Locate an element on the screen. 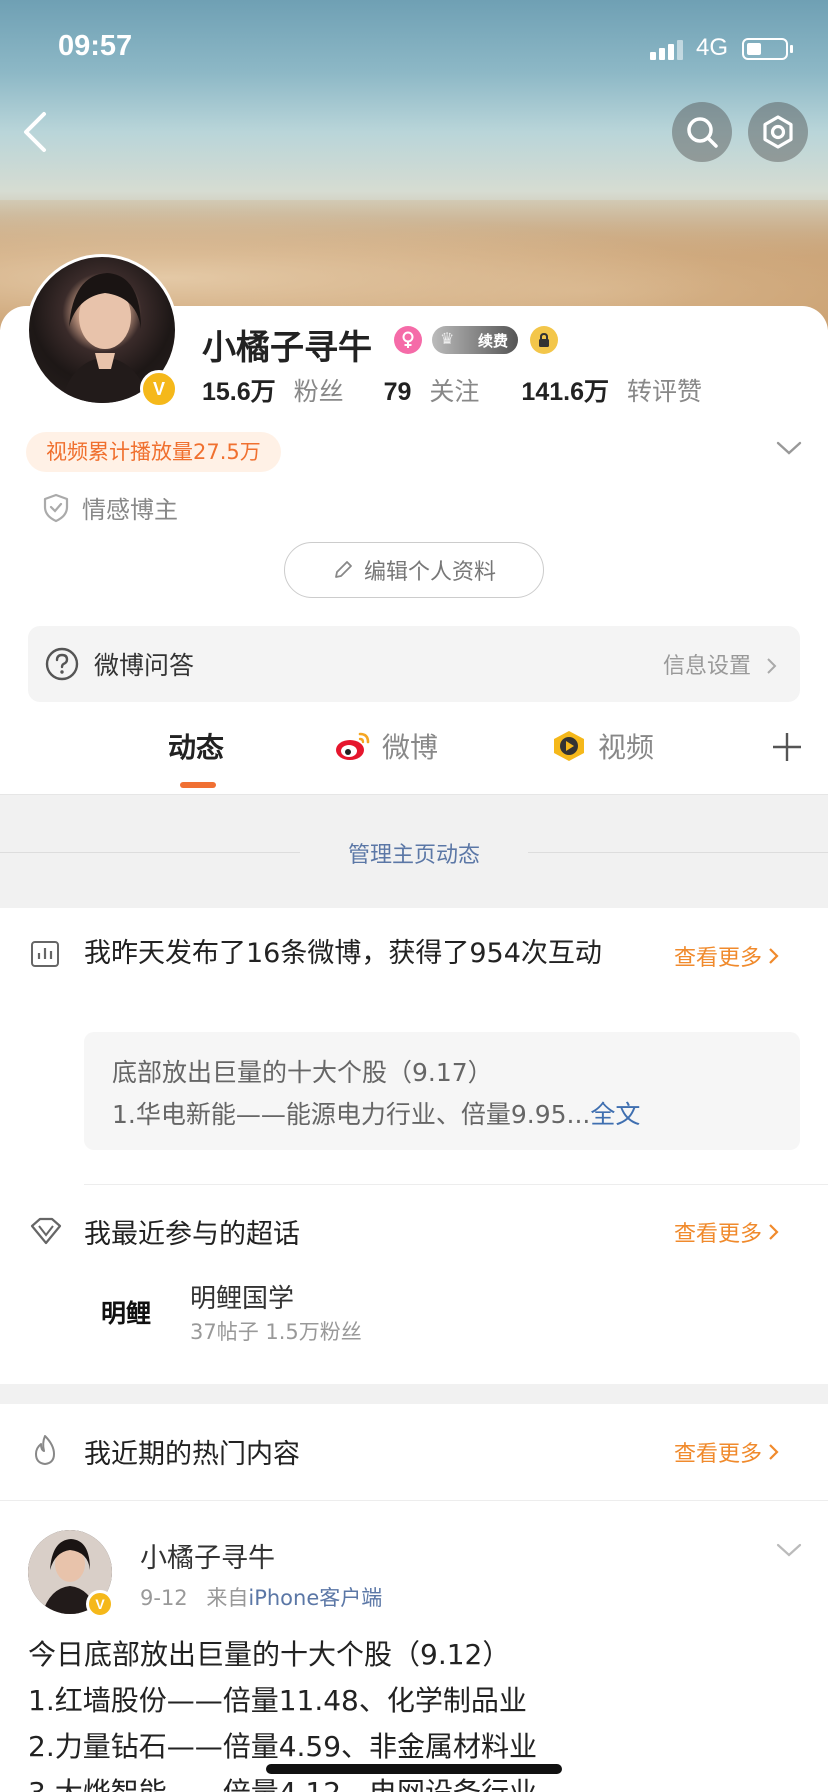 Image resolution: width=828 pixels, height=1792 pixels. expand-profile-button is located at coordinates (789, 450).